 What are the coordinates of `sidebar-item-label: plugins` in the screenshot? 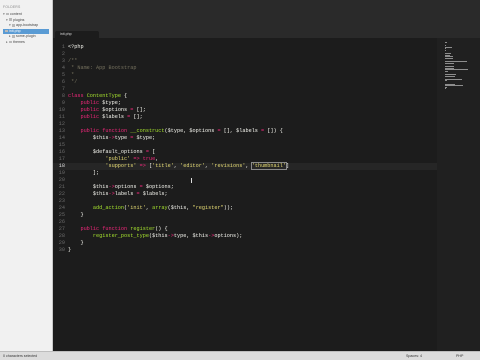 It's located at (19, 19).